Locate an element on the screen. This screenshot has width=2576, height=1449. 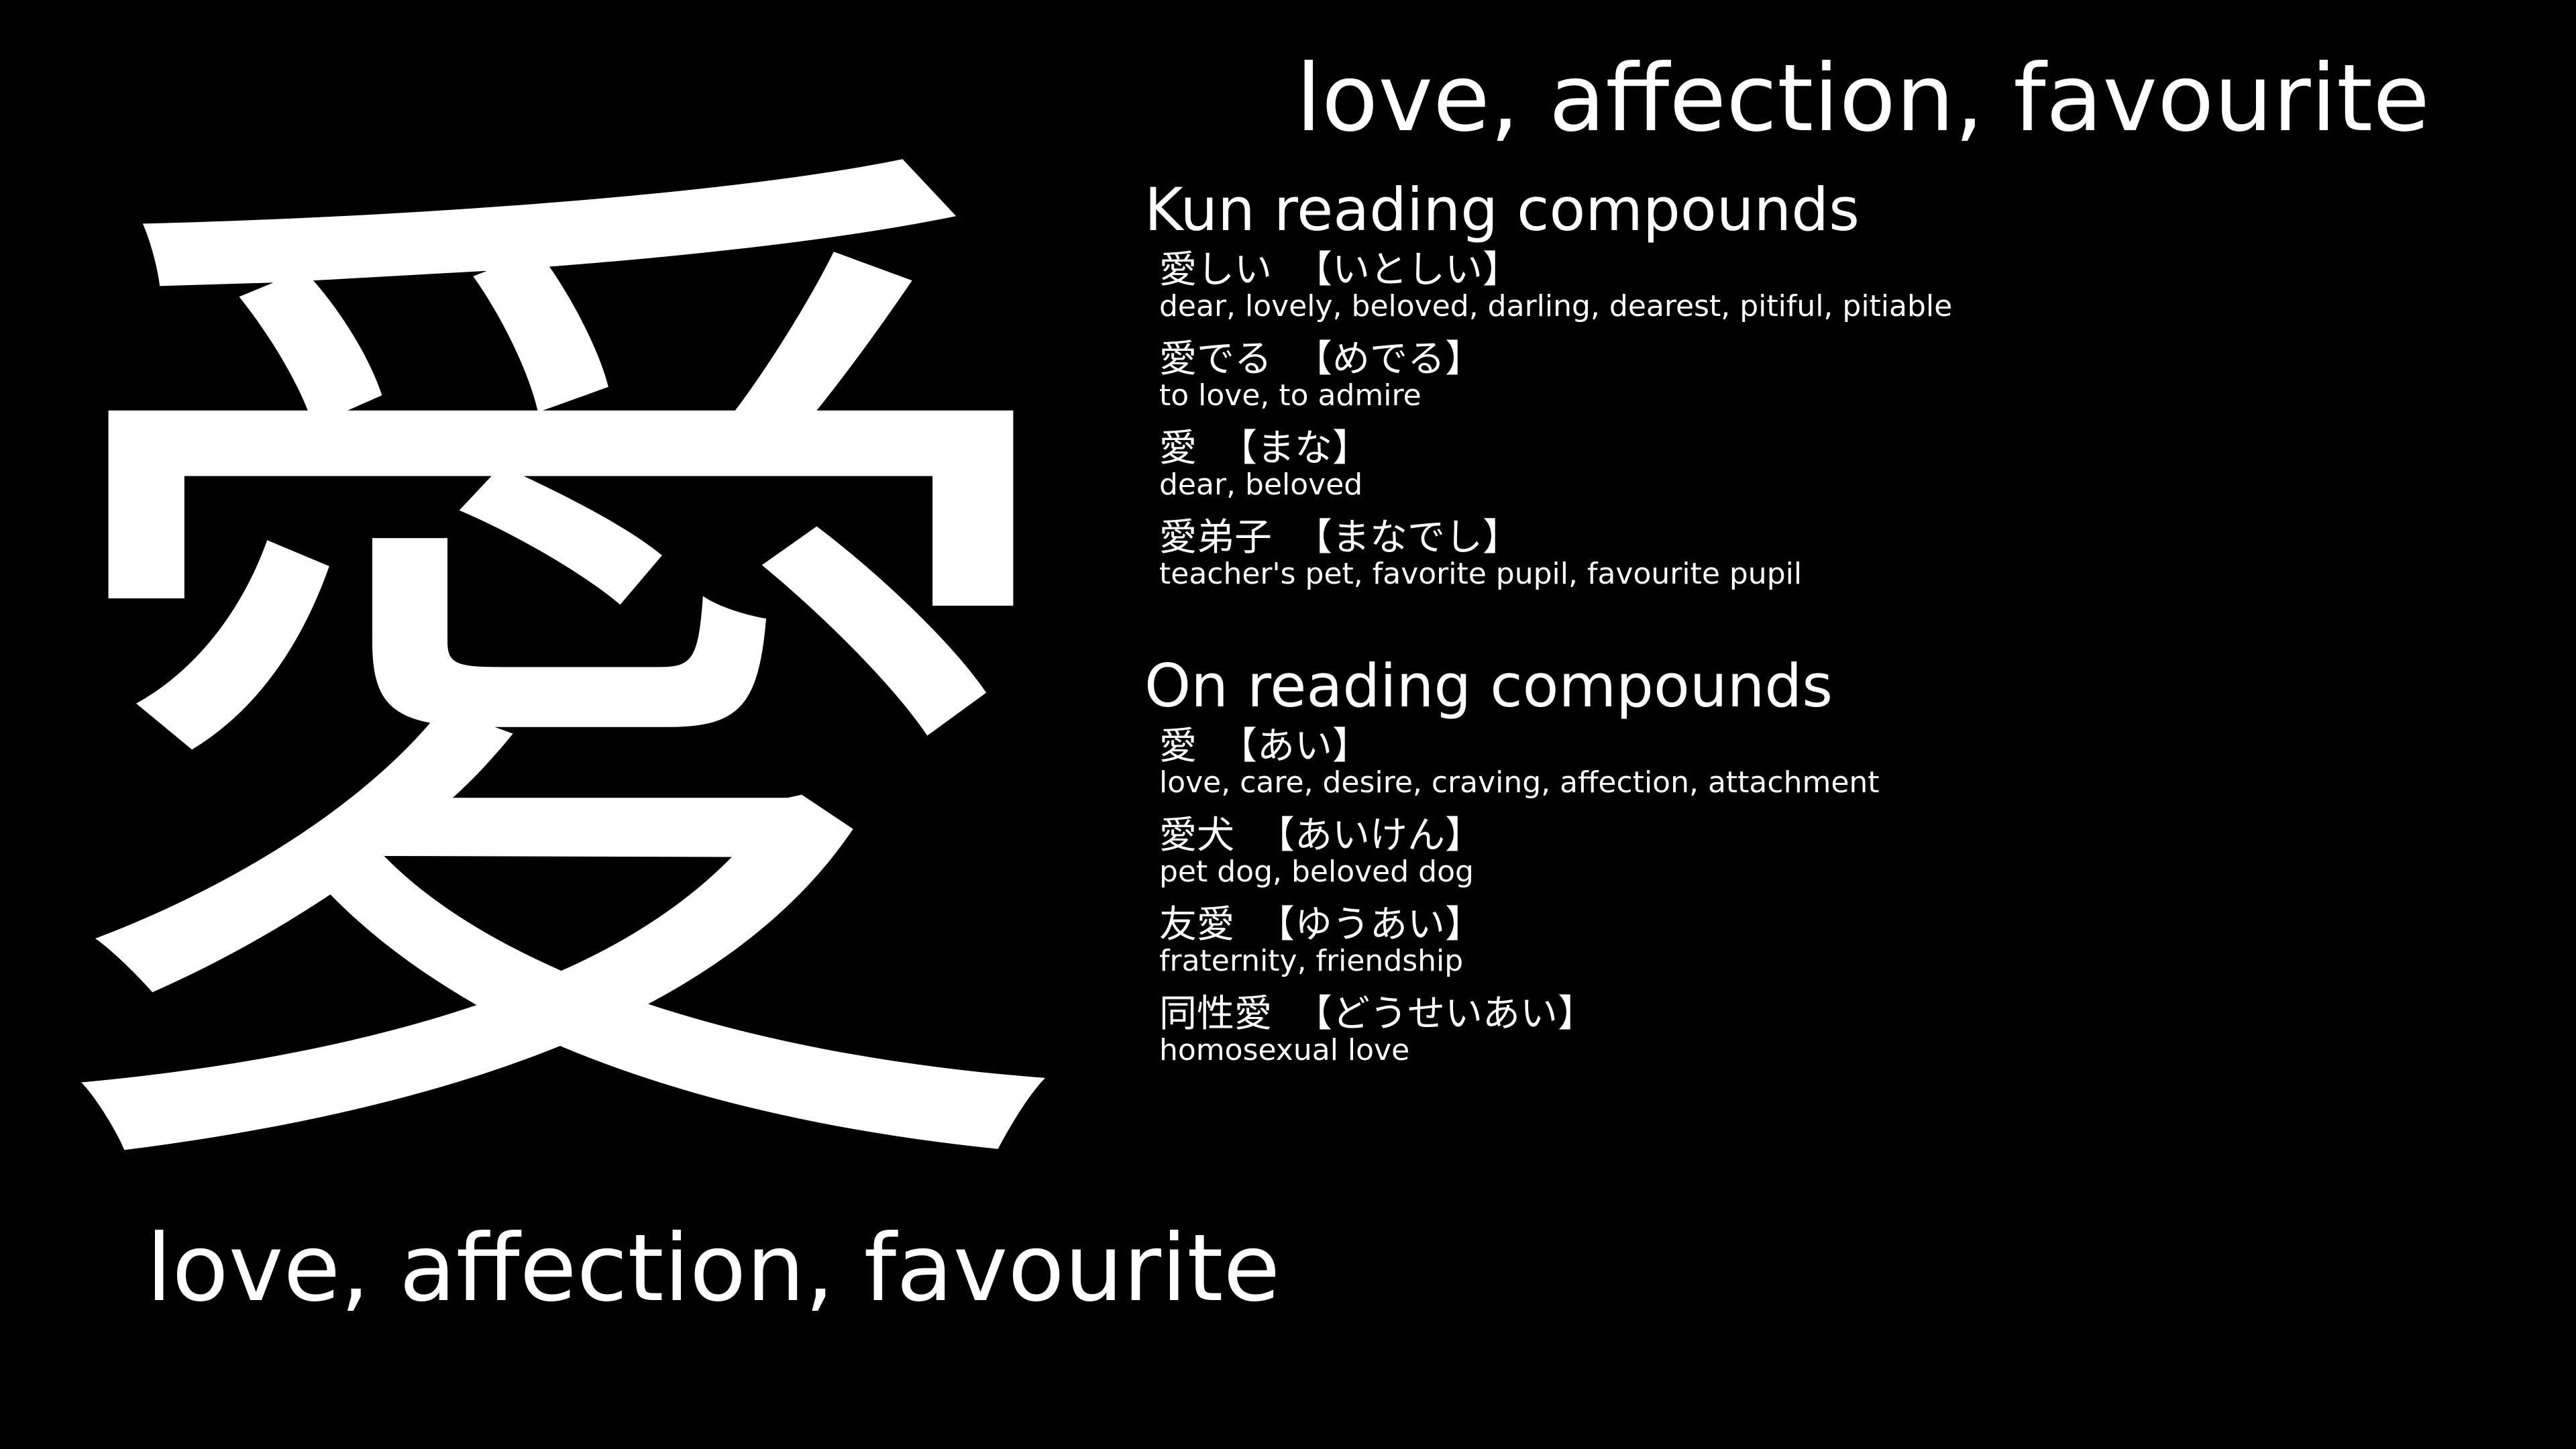
compound-reading: 【あいけん】 is located at coordinates (1370, 835).